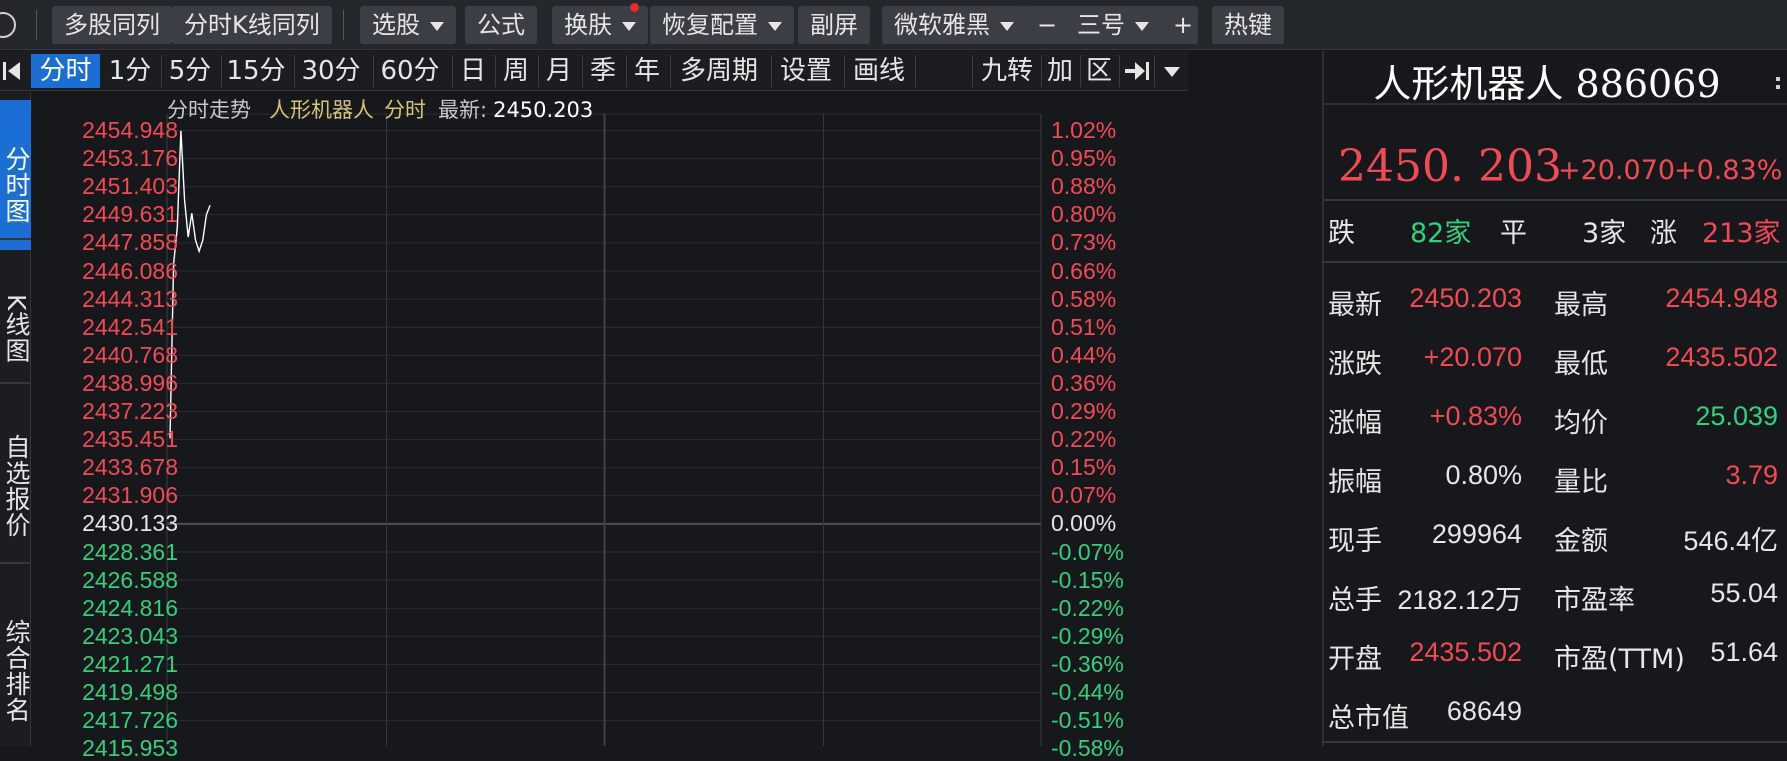  What do you see at coordinates (1113, 25) in the screenshot?
I see `font-size-select: 三号` at bounding box center [1113, 25].